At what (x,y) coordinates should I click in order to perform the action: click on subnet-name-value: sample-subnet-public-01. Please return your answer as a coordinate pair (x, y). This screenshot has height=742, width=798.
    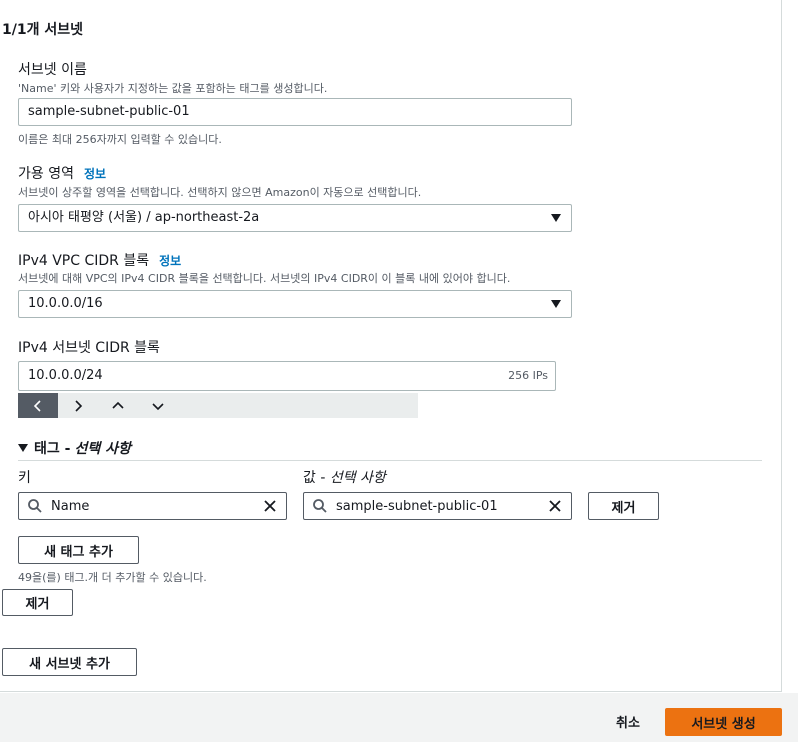
    Looking at the image, I should click on (109, 111).